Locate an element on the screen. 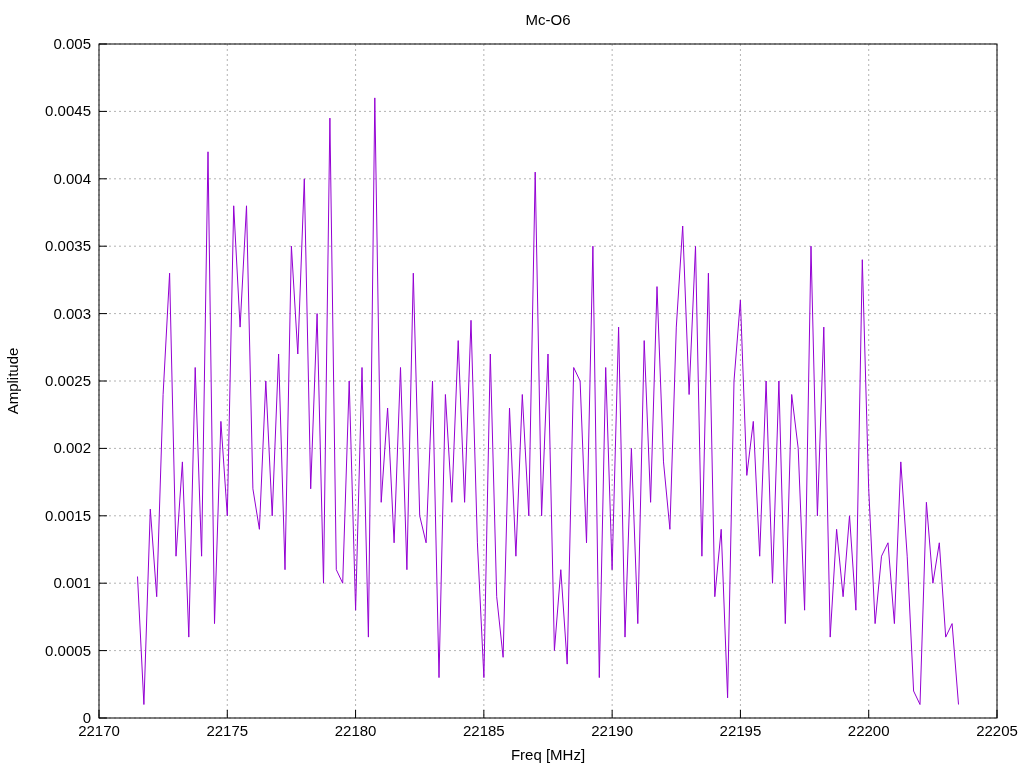 Image resolution: width=1024 pixels, height=768 pixels. tick-label: 0.0005 is located at coordinates (68, 650).